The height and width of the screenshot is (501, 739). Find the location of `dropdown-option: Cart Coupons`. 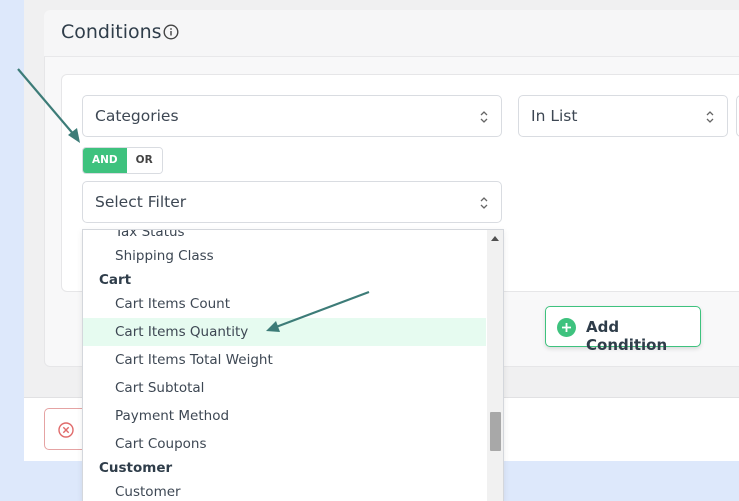

dropdown-option: Cart Coupons is located at coordinates (284, 444).